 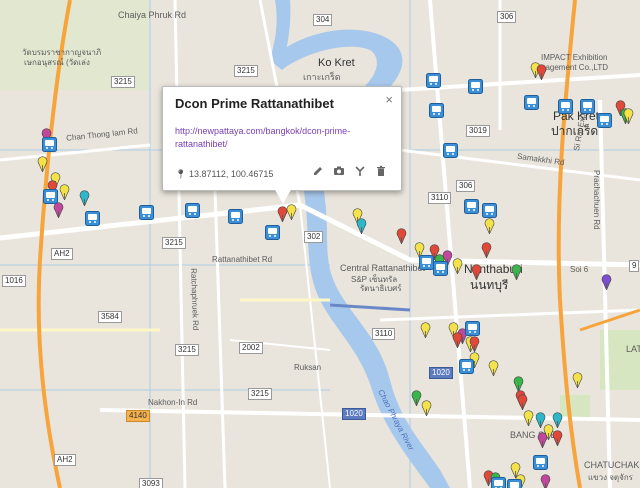 What do you see at coordinates (62, 254) in the screenshot?
I see `road-shield-ah2-a: AH2` at bounding box center [62, 254].